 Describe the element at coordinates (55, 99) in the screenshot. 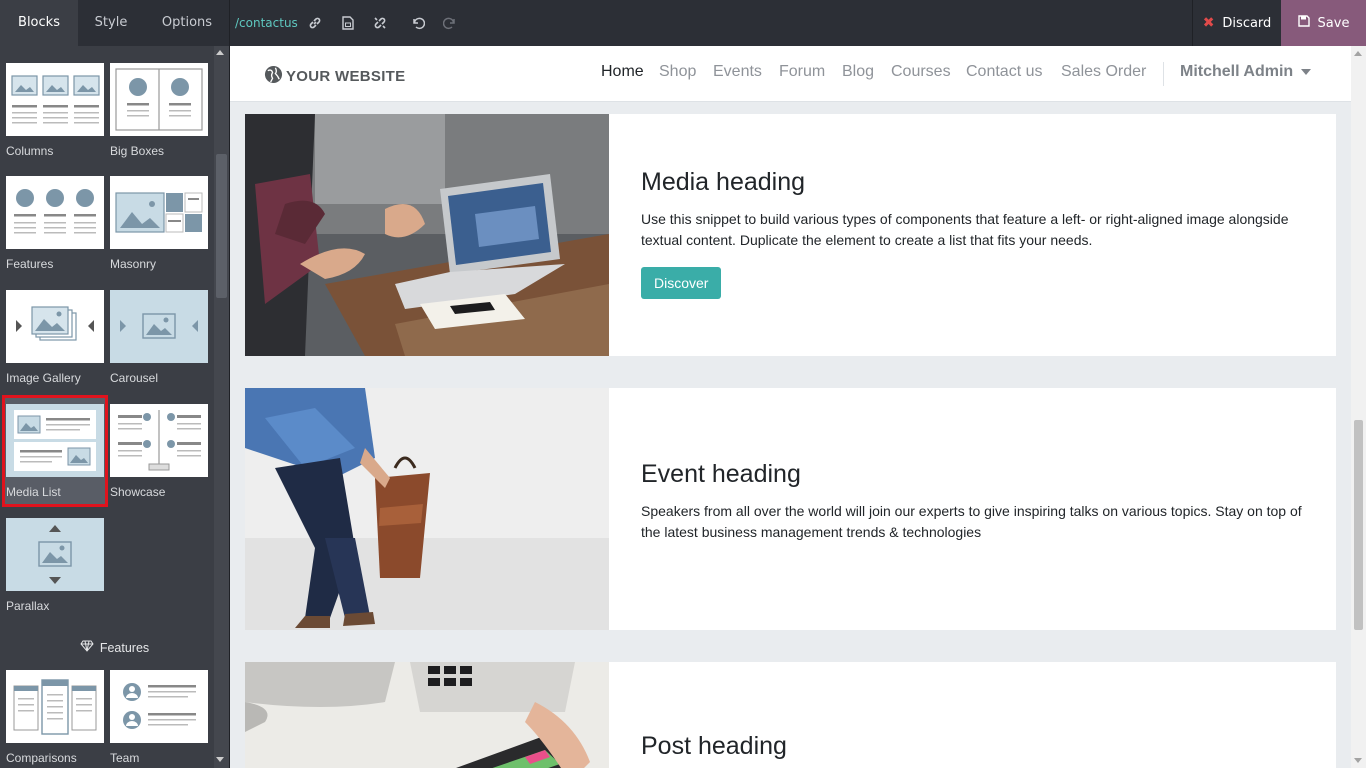

I see `columns-thumbnail` at that location.